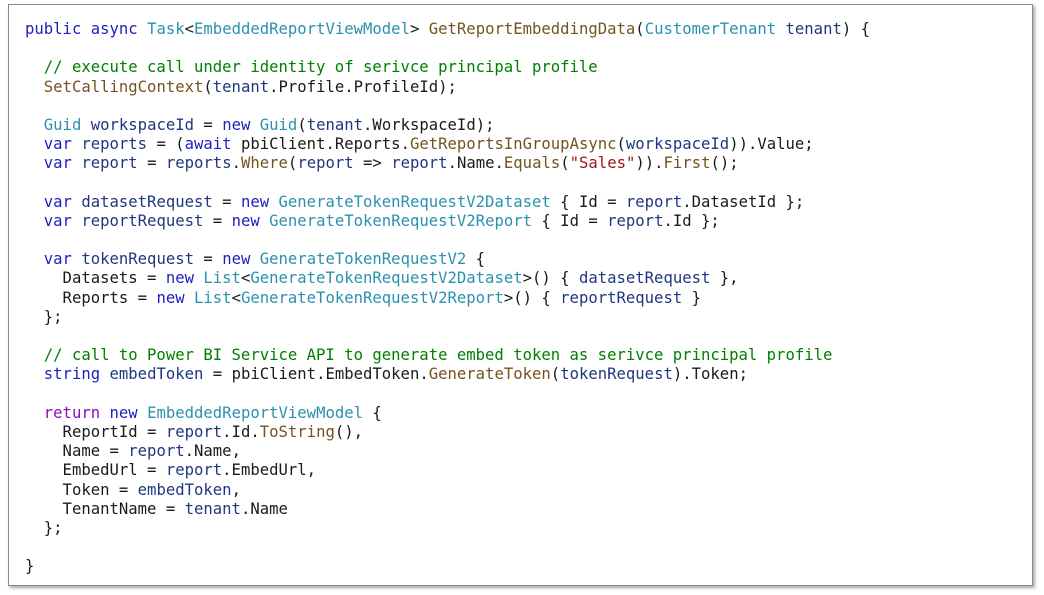 The image size is (1044, 595). What do you see at coordinates (349, 431) in the screenshot?
I see `code-token: (),` at bounding box center [349, 431].